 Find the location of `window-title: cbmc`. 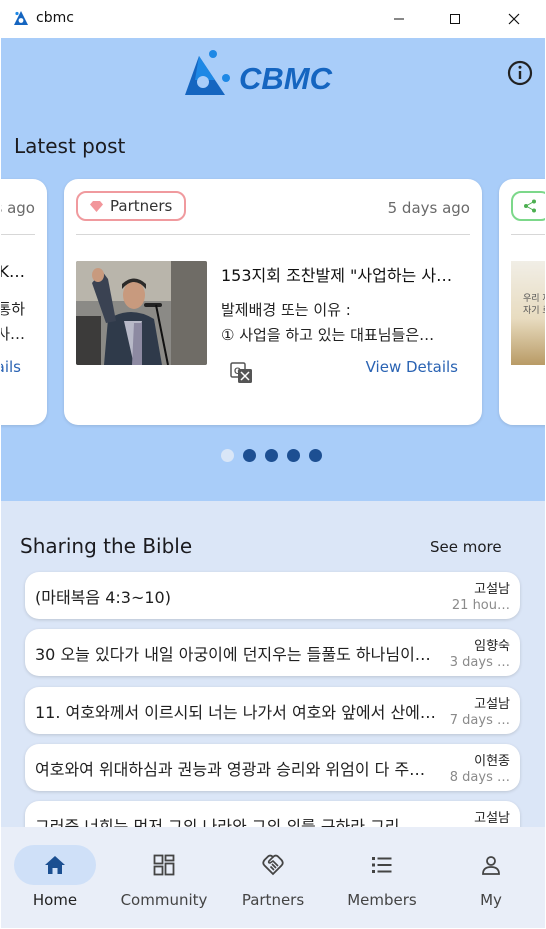

window-title: cbmc is located at coordinates (55, 18).